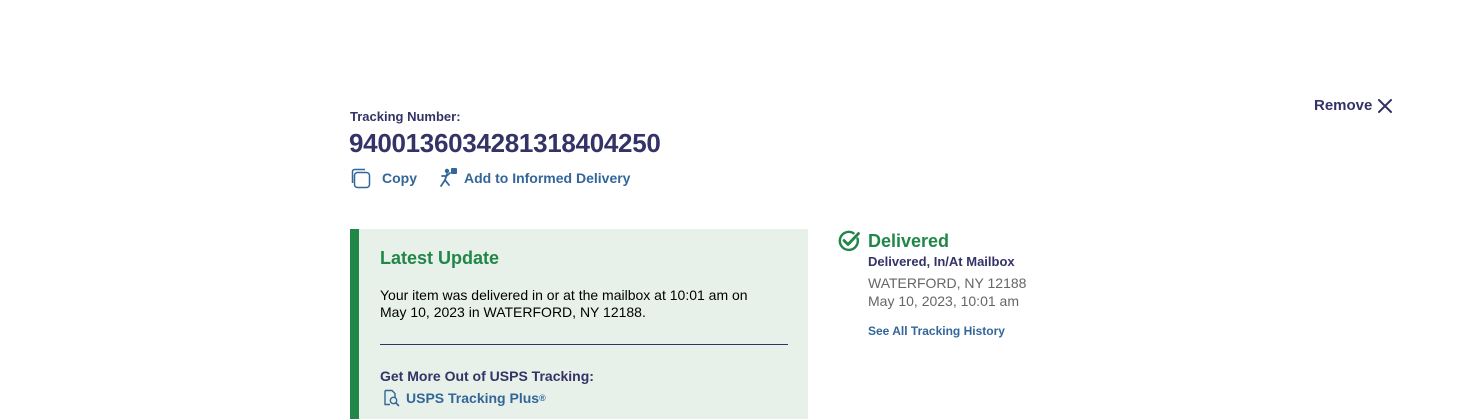  What do you see at coordinates (487, 376) in the screenshot?
I see `more-tracking-label: Get More Out of USPS Tracking:` at bounding box center [487, 376].